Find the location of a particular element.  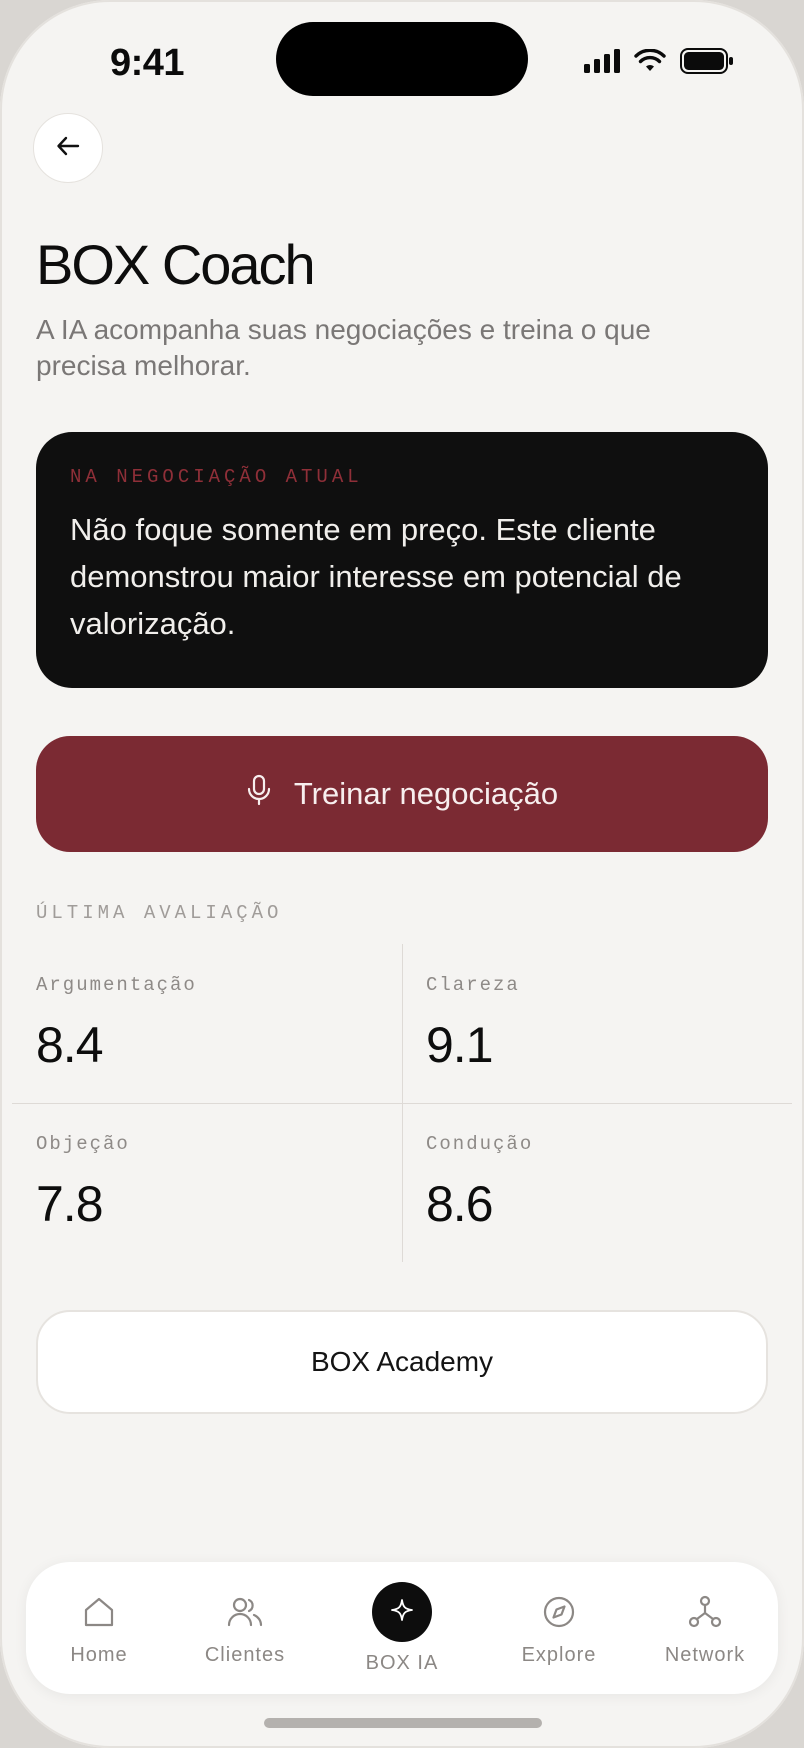

box-ia-button is located at coordinates (402, 1612).